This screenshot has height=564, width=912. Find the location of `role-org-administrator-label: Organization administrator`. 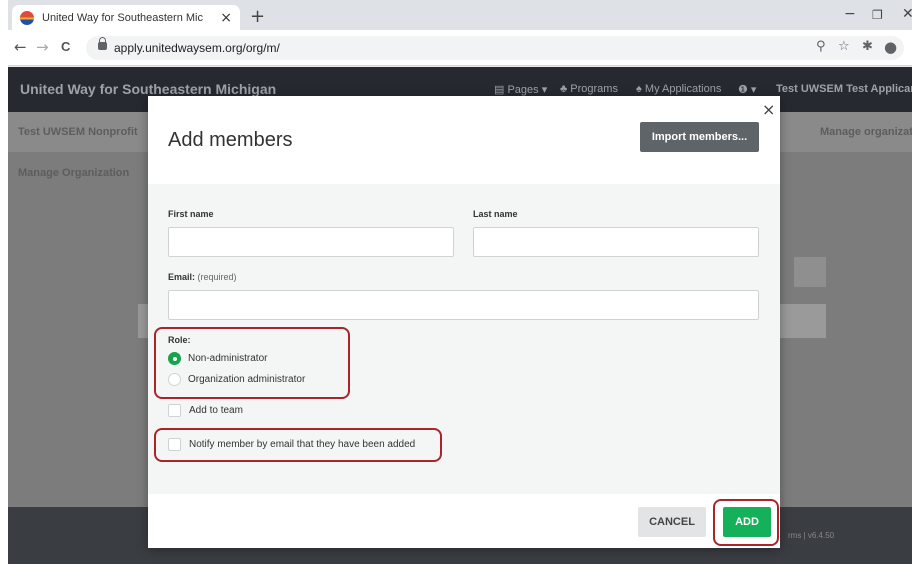

role-org-administrator-label: Organization administrator is located at coordinates (247, 379).